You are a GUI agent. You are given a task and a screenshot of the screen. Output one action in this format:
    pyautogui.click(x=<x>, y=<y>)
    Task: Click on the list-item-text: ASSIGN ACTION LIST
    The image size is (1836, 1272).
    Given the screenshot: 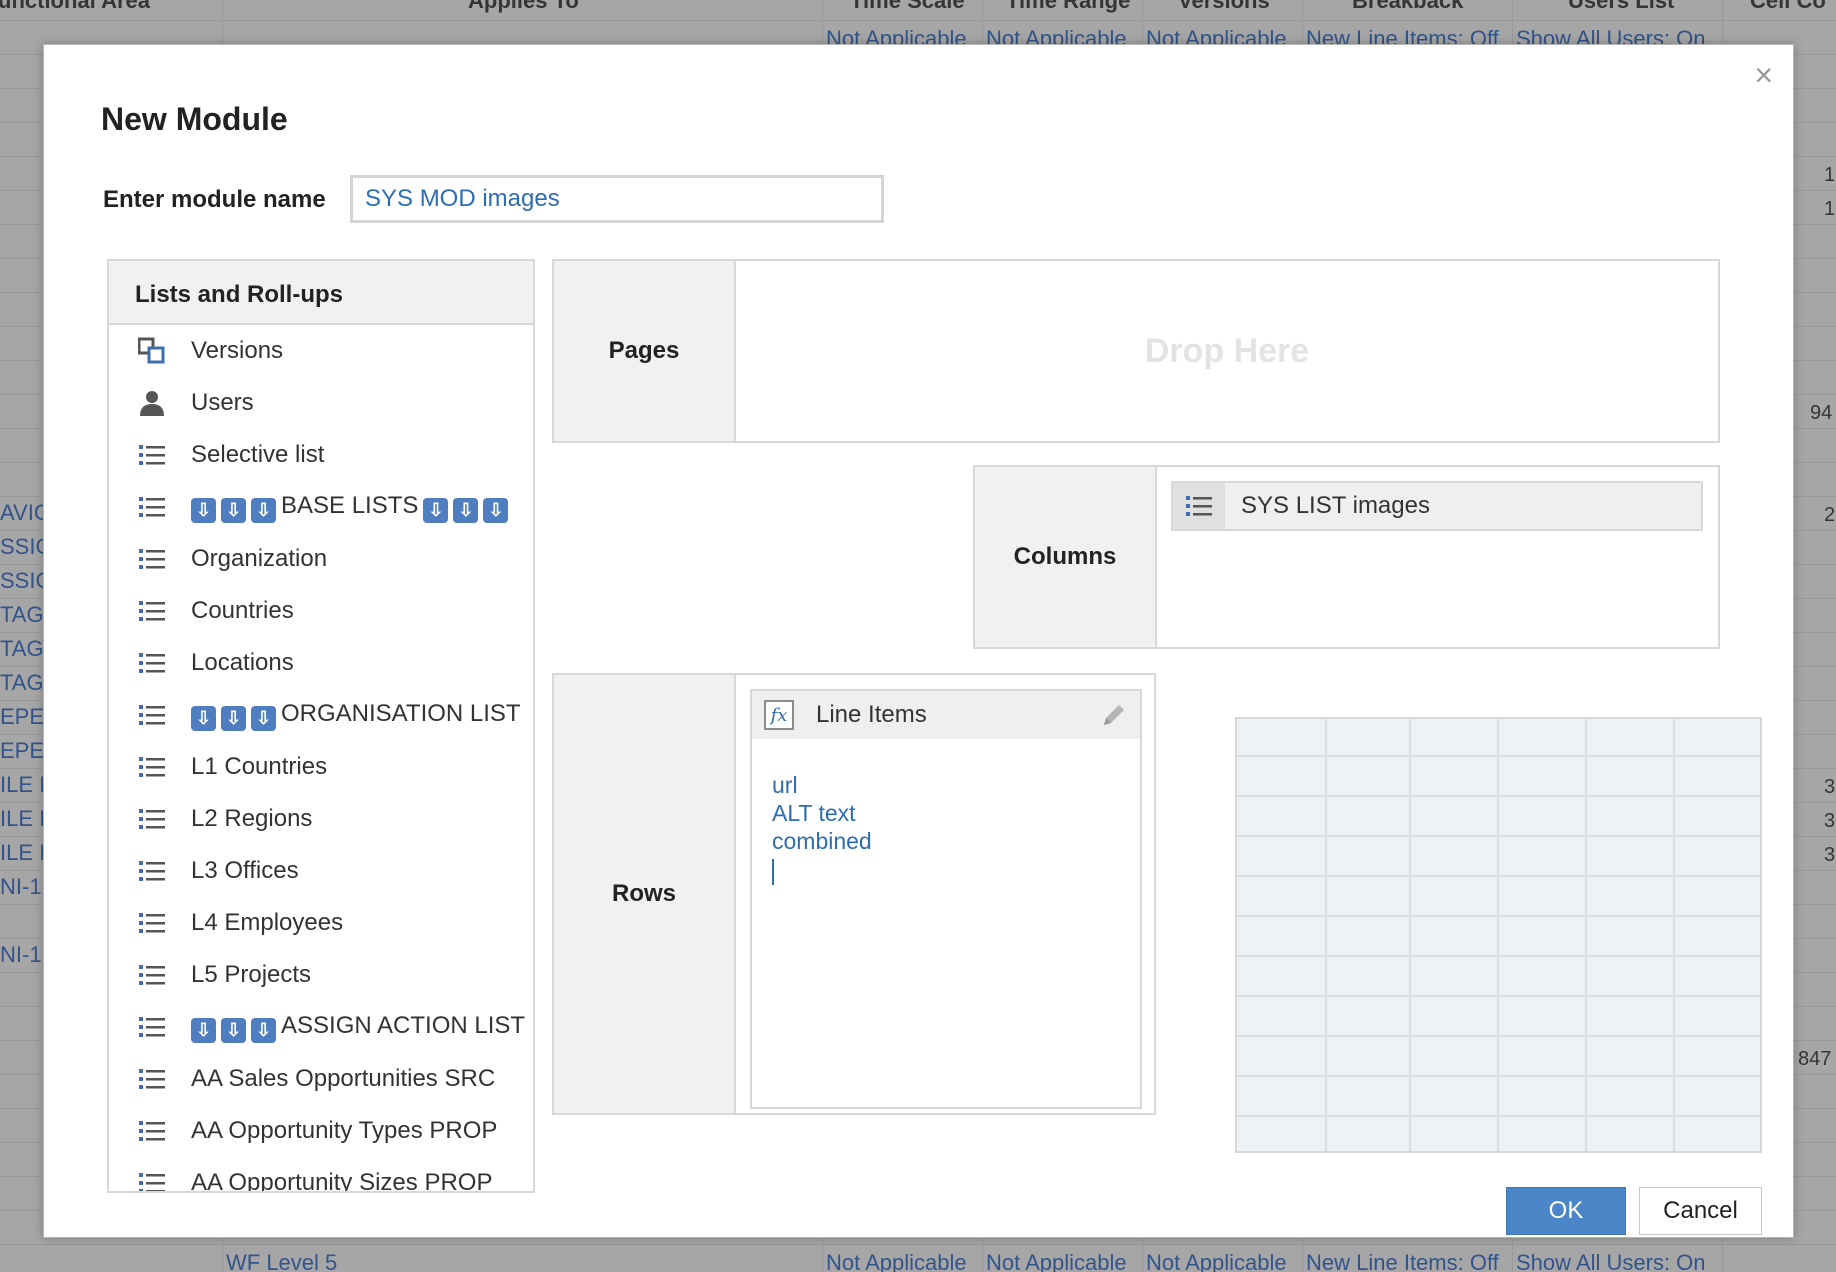 What is the action you would take?
    pyautogui.click(x=403, y=1025)
    